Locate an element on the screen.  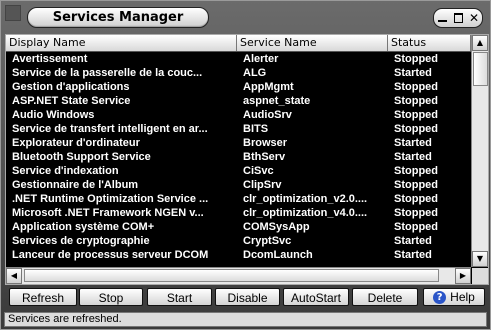
minimize-icon is located at coordinates (442, 21).